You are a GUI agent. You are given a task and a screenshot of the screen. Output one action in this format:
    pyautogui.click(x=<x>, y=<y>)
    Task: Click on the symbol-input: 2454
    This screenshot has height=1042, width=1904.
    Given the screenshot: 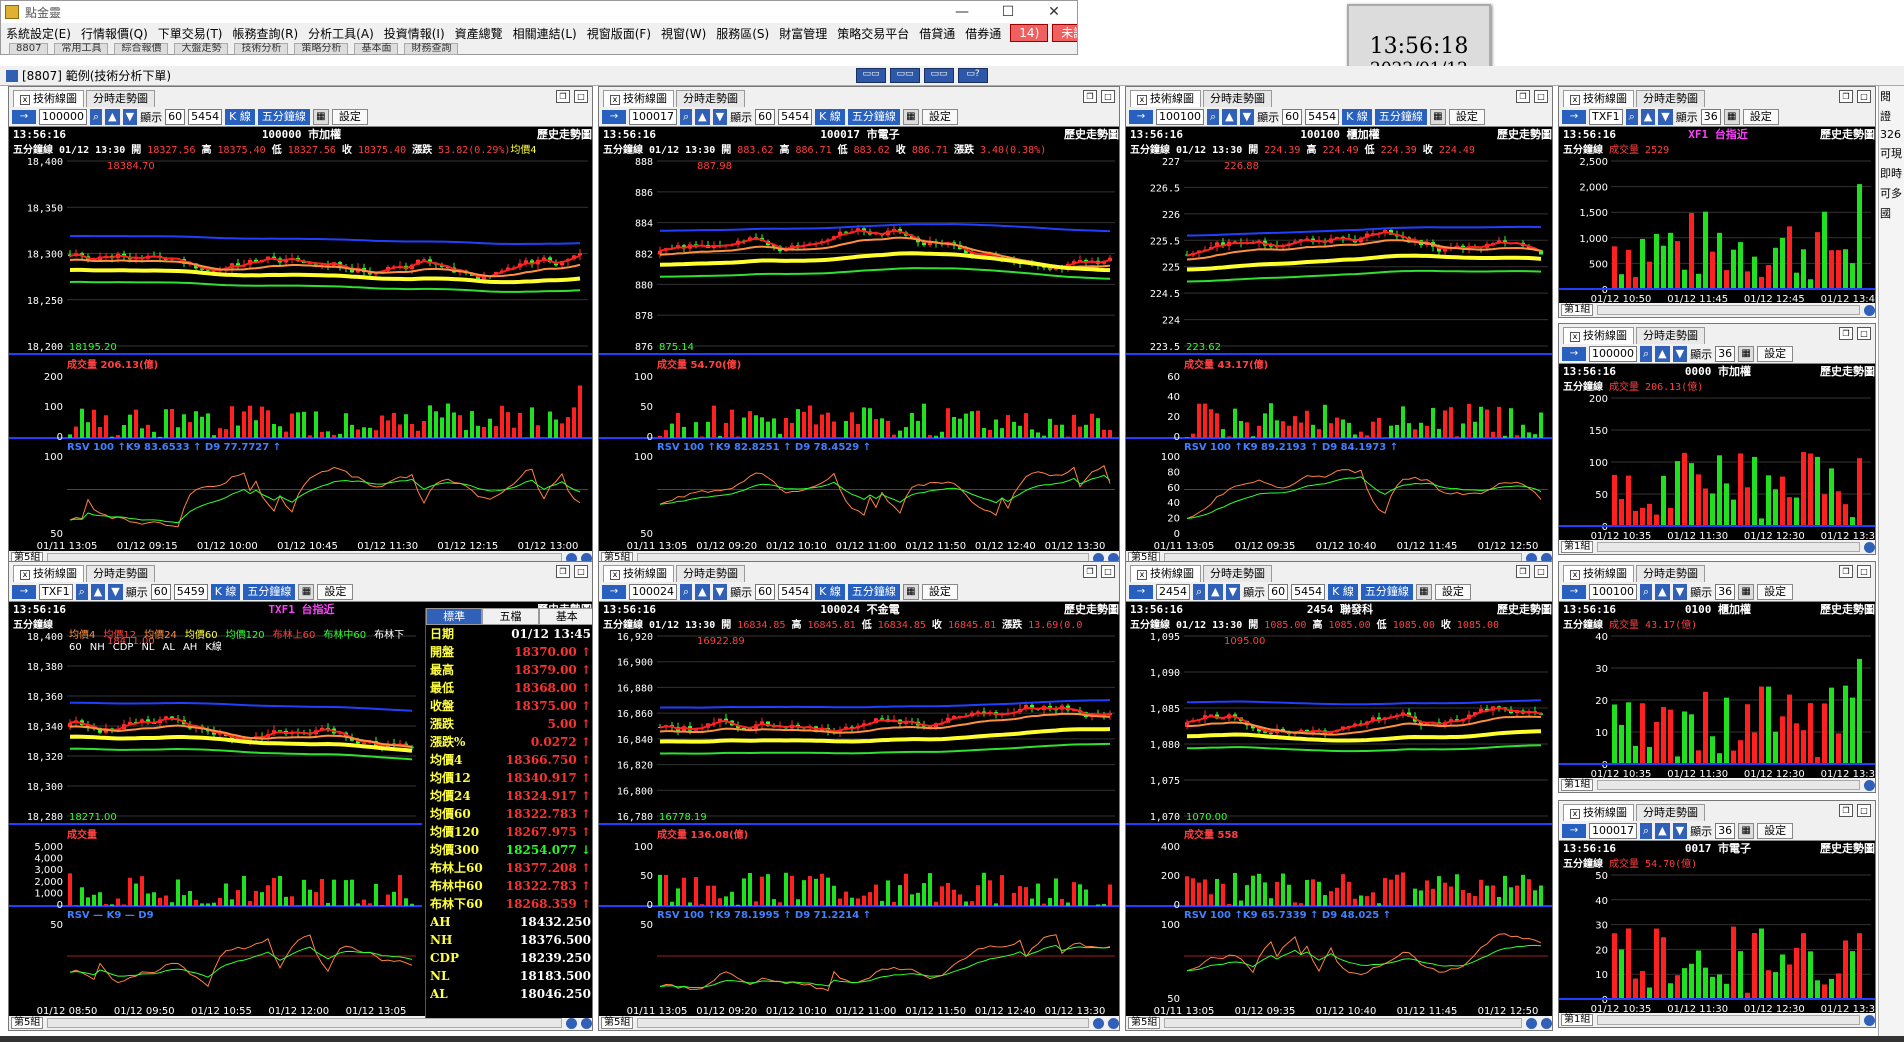 What is the action you would take?
    pyautogui.click(x=1173, y=591)
    